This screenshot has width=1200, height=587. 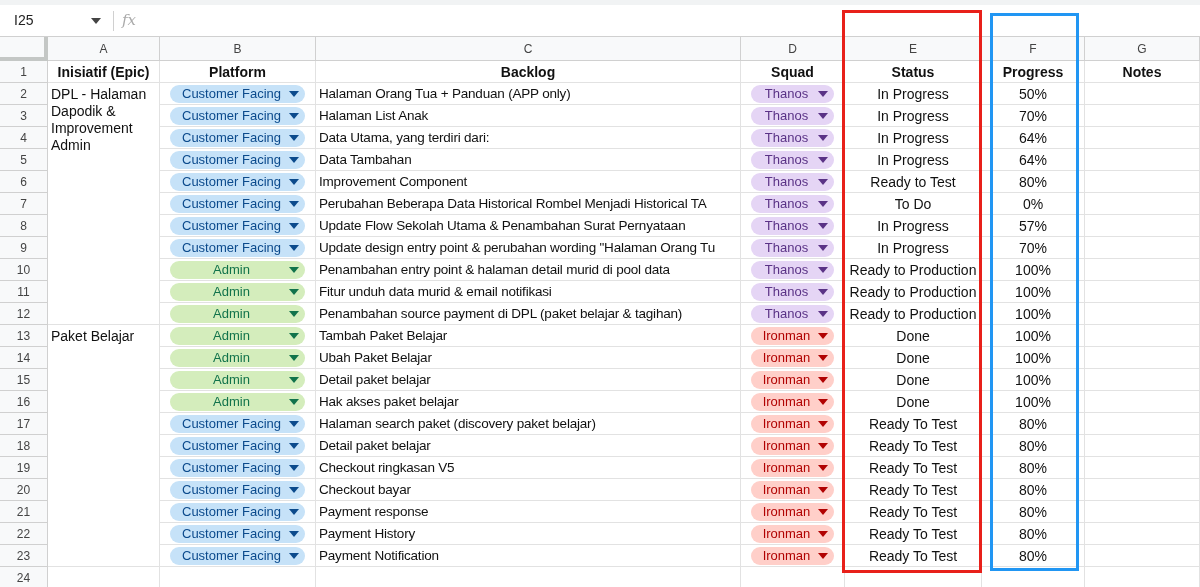 What do you see at coordinates (24, 446) in the screenshot?
I see `row-number: 18` at bounding box center [24, 446].